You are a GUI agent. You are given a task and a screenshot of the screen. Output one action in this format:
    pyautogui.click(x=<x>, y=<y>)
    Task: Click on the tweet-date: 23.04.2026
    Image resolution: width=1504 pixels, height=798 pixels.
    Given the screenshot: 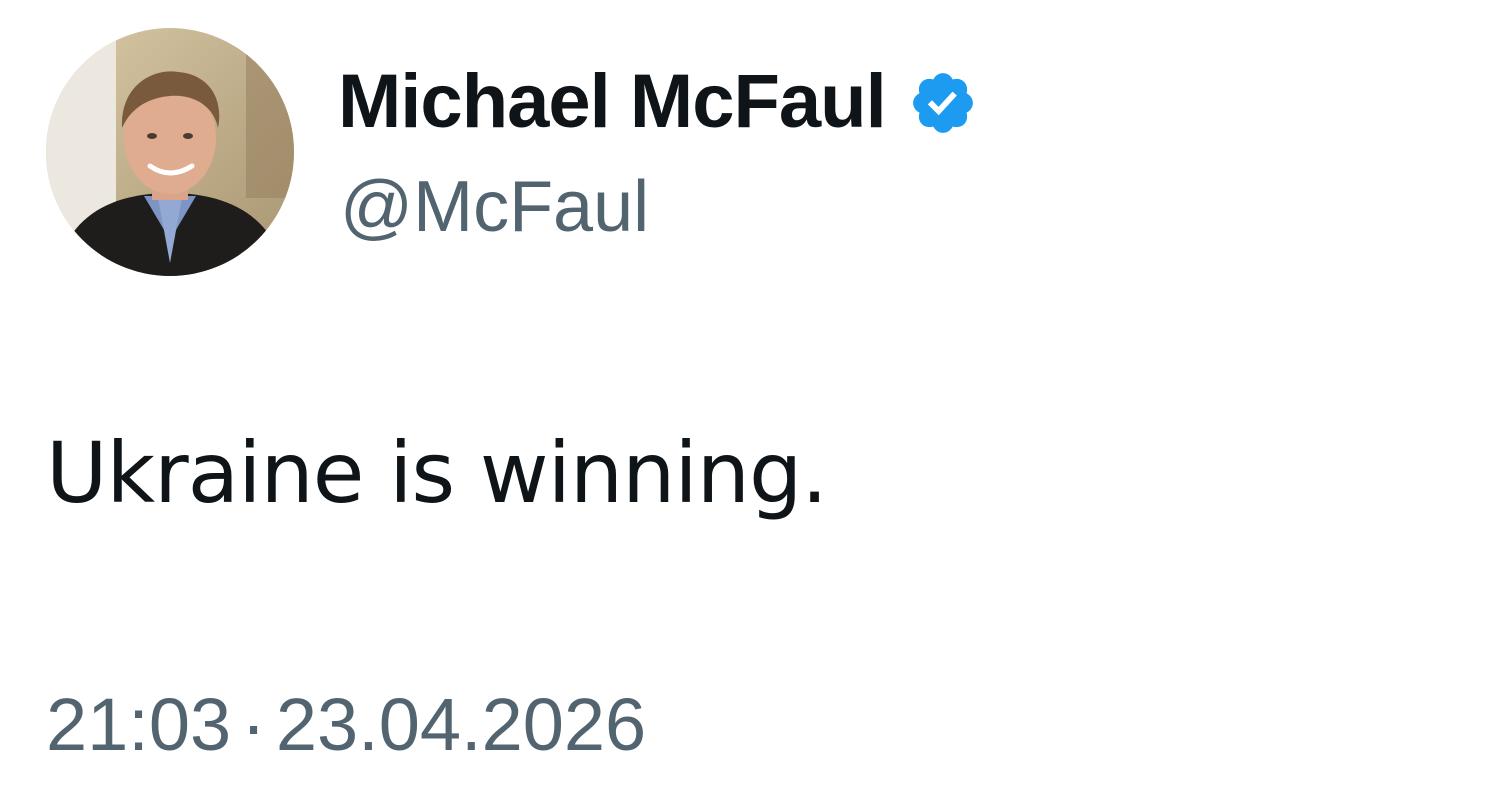 What is the action you would take?
    pyautogui.click(x=461, y=724)
    